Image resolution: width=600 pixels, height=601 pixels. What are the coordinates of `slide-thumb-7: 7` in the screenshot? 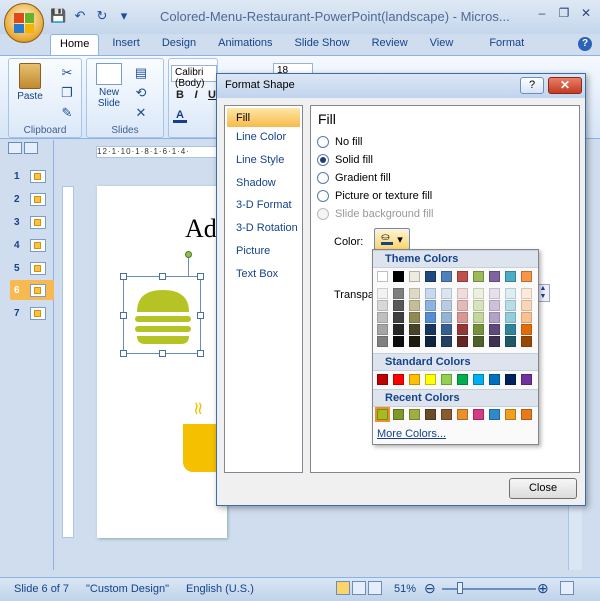 It's located at (33, 313).